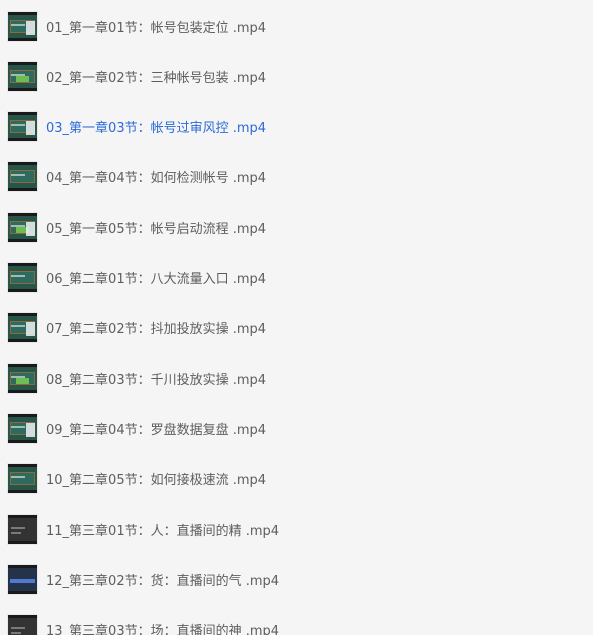 The image size is (593, 635). Describe the element at coordinates (296, 278) in the screenshot. I see `file-list-item: 06_第二章01节：八大流量入口 .mp4` at that location.